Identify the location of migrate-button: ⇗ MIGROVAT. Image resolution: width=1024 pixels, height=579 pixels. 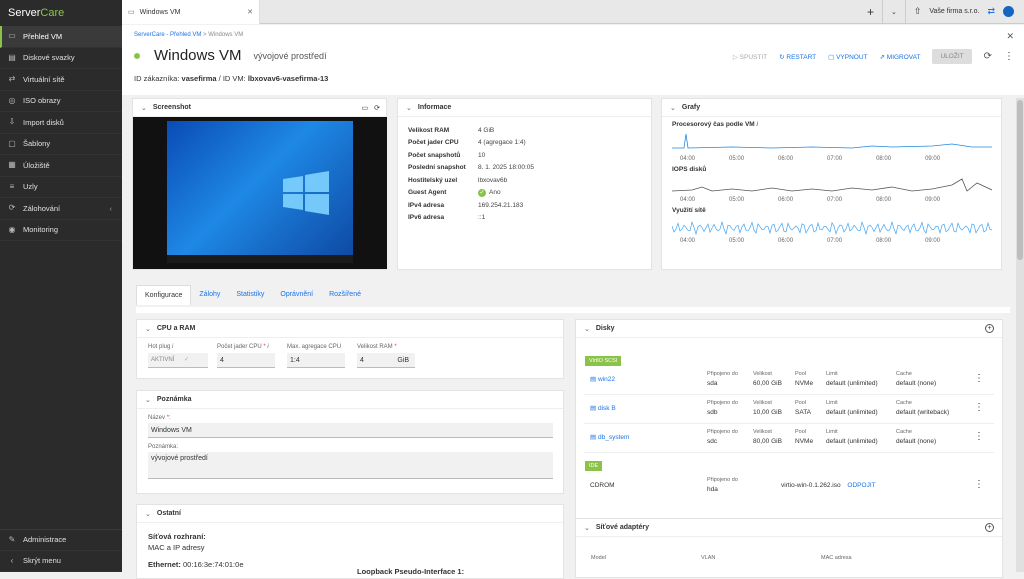
(900, 57).